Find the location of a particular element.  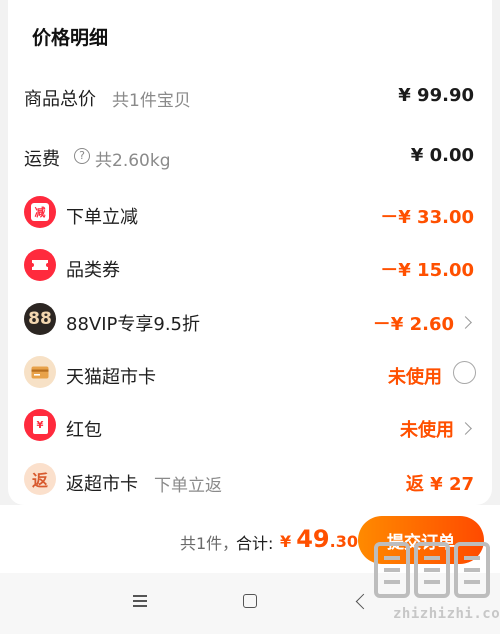

row-sub: 共1件宝贝 is located at coordinates (151, 101).